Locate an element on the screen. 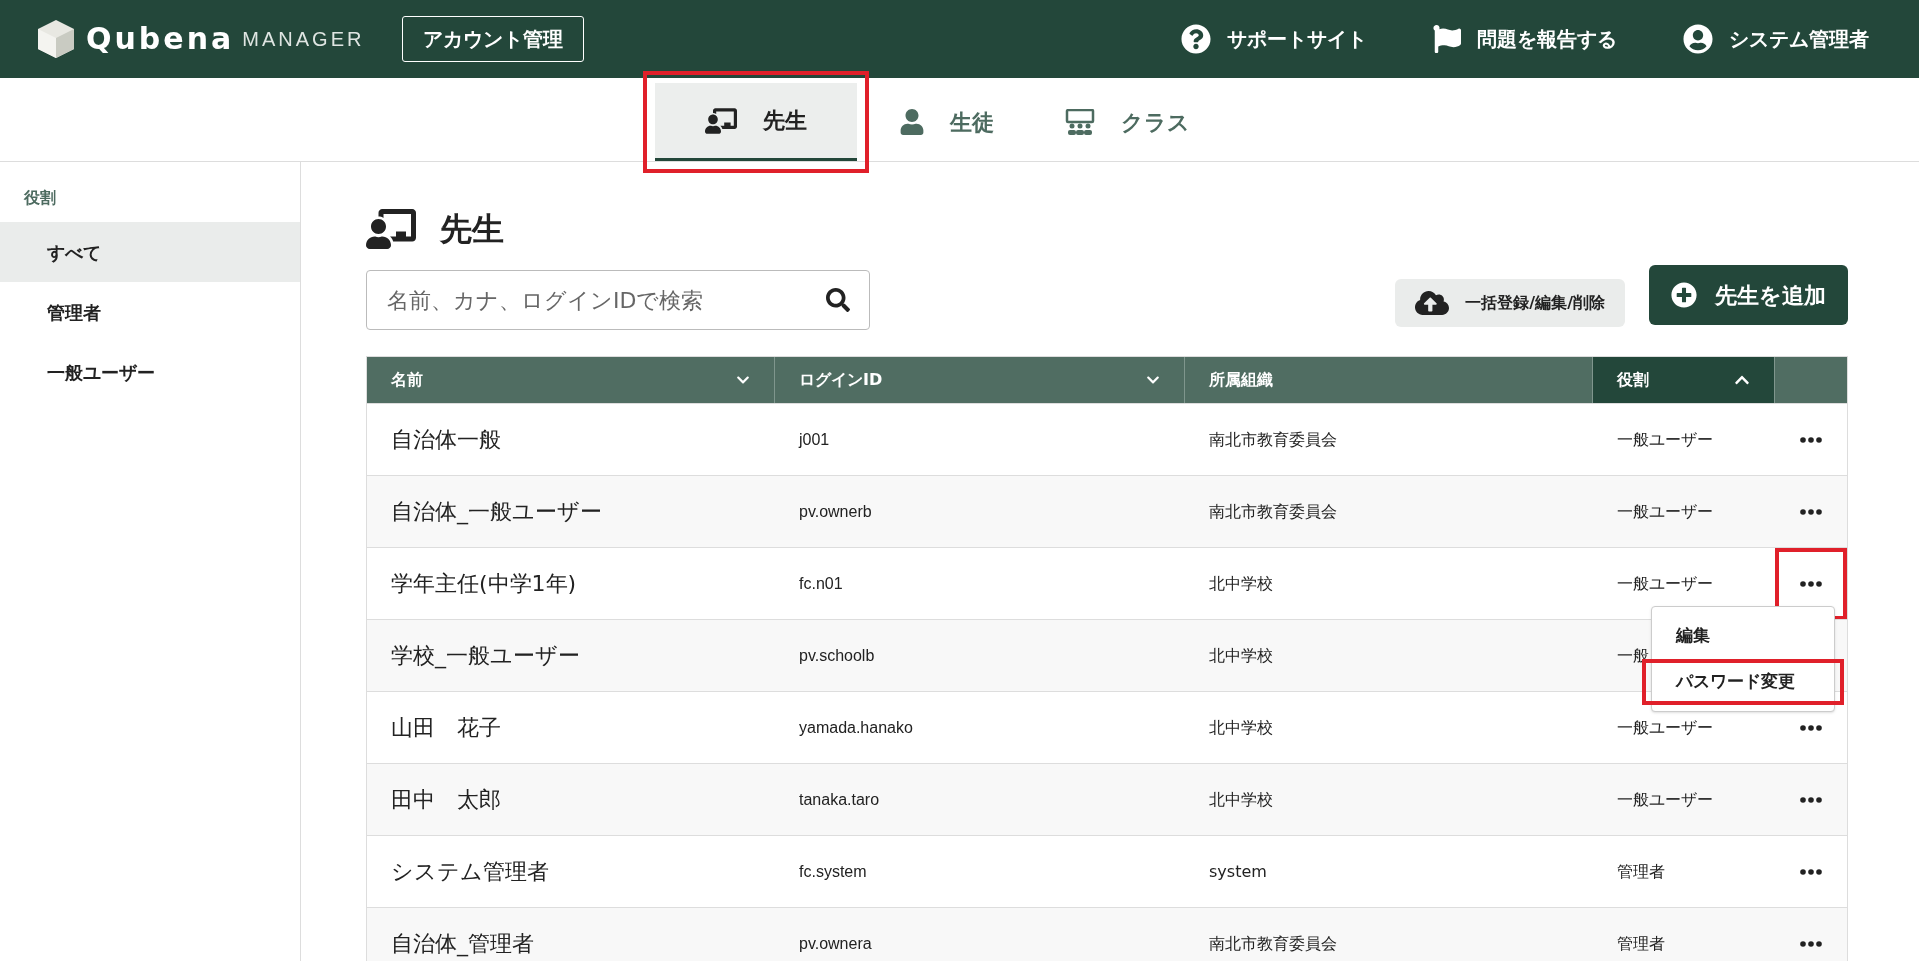 The width and height of the screenshot is (1919, 961). menu-item: パスワード変更 is located at coordinates (1743, 682).